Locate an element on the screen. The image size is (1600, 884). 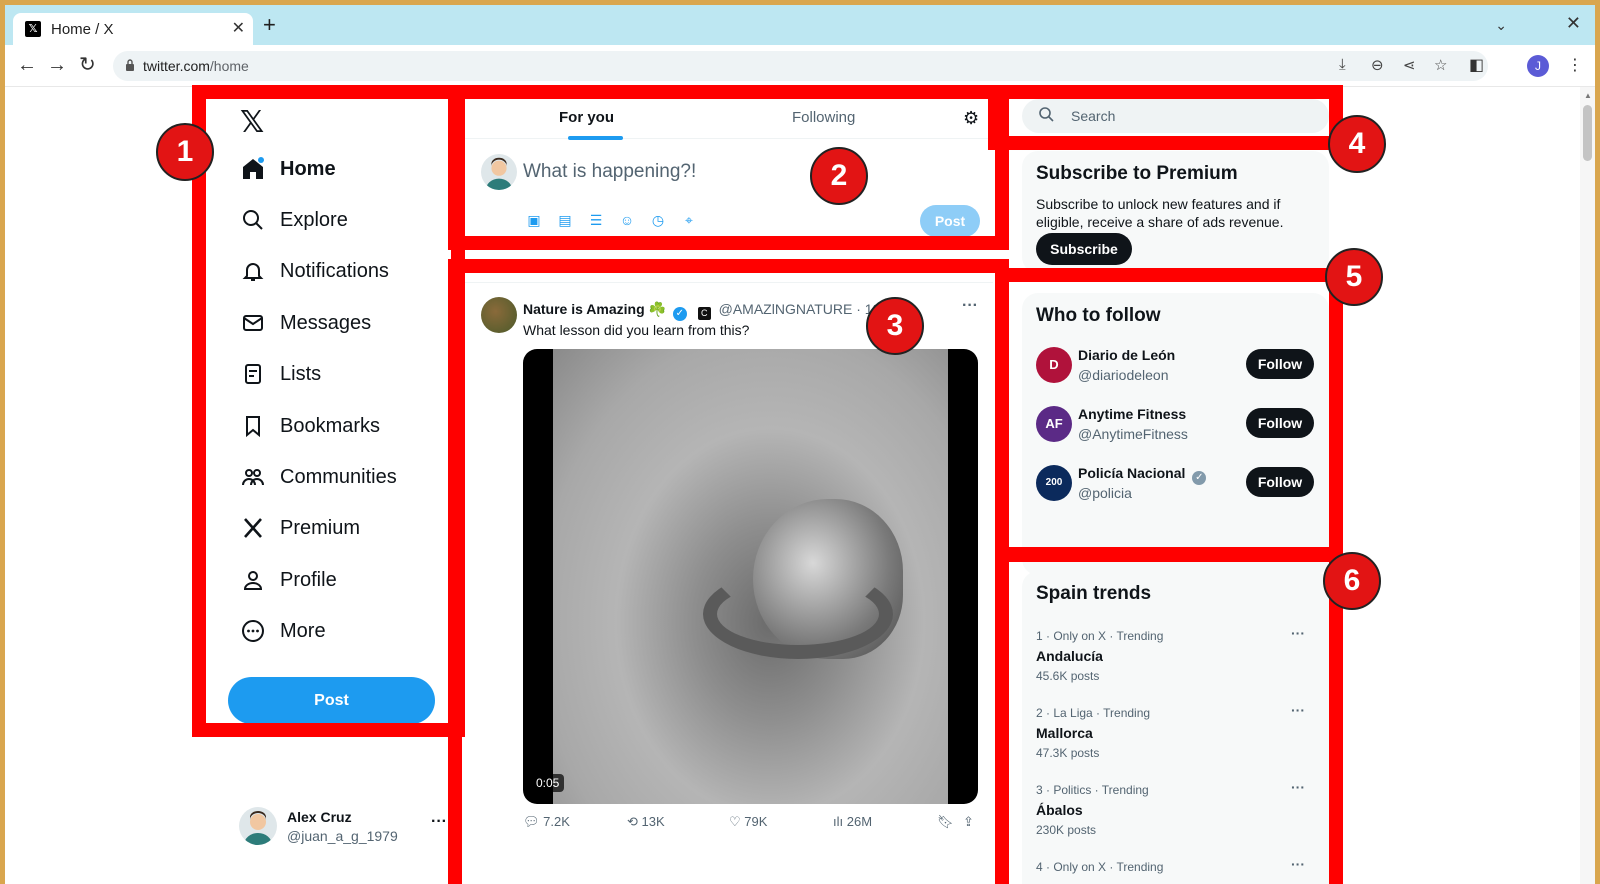
premium-title: Subscribe to Premium is located at coordinates (1137, 173).